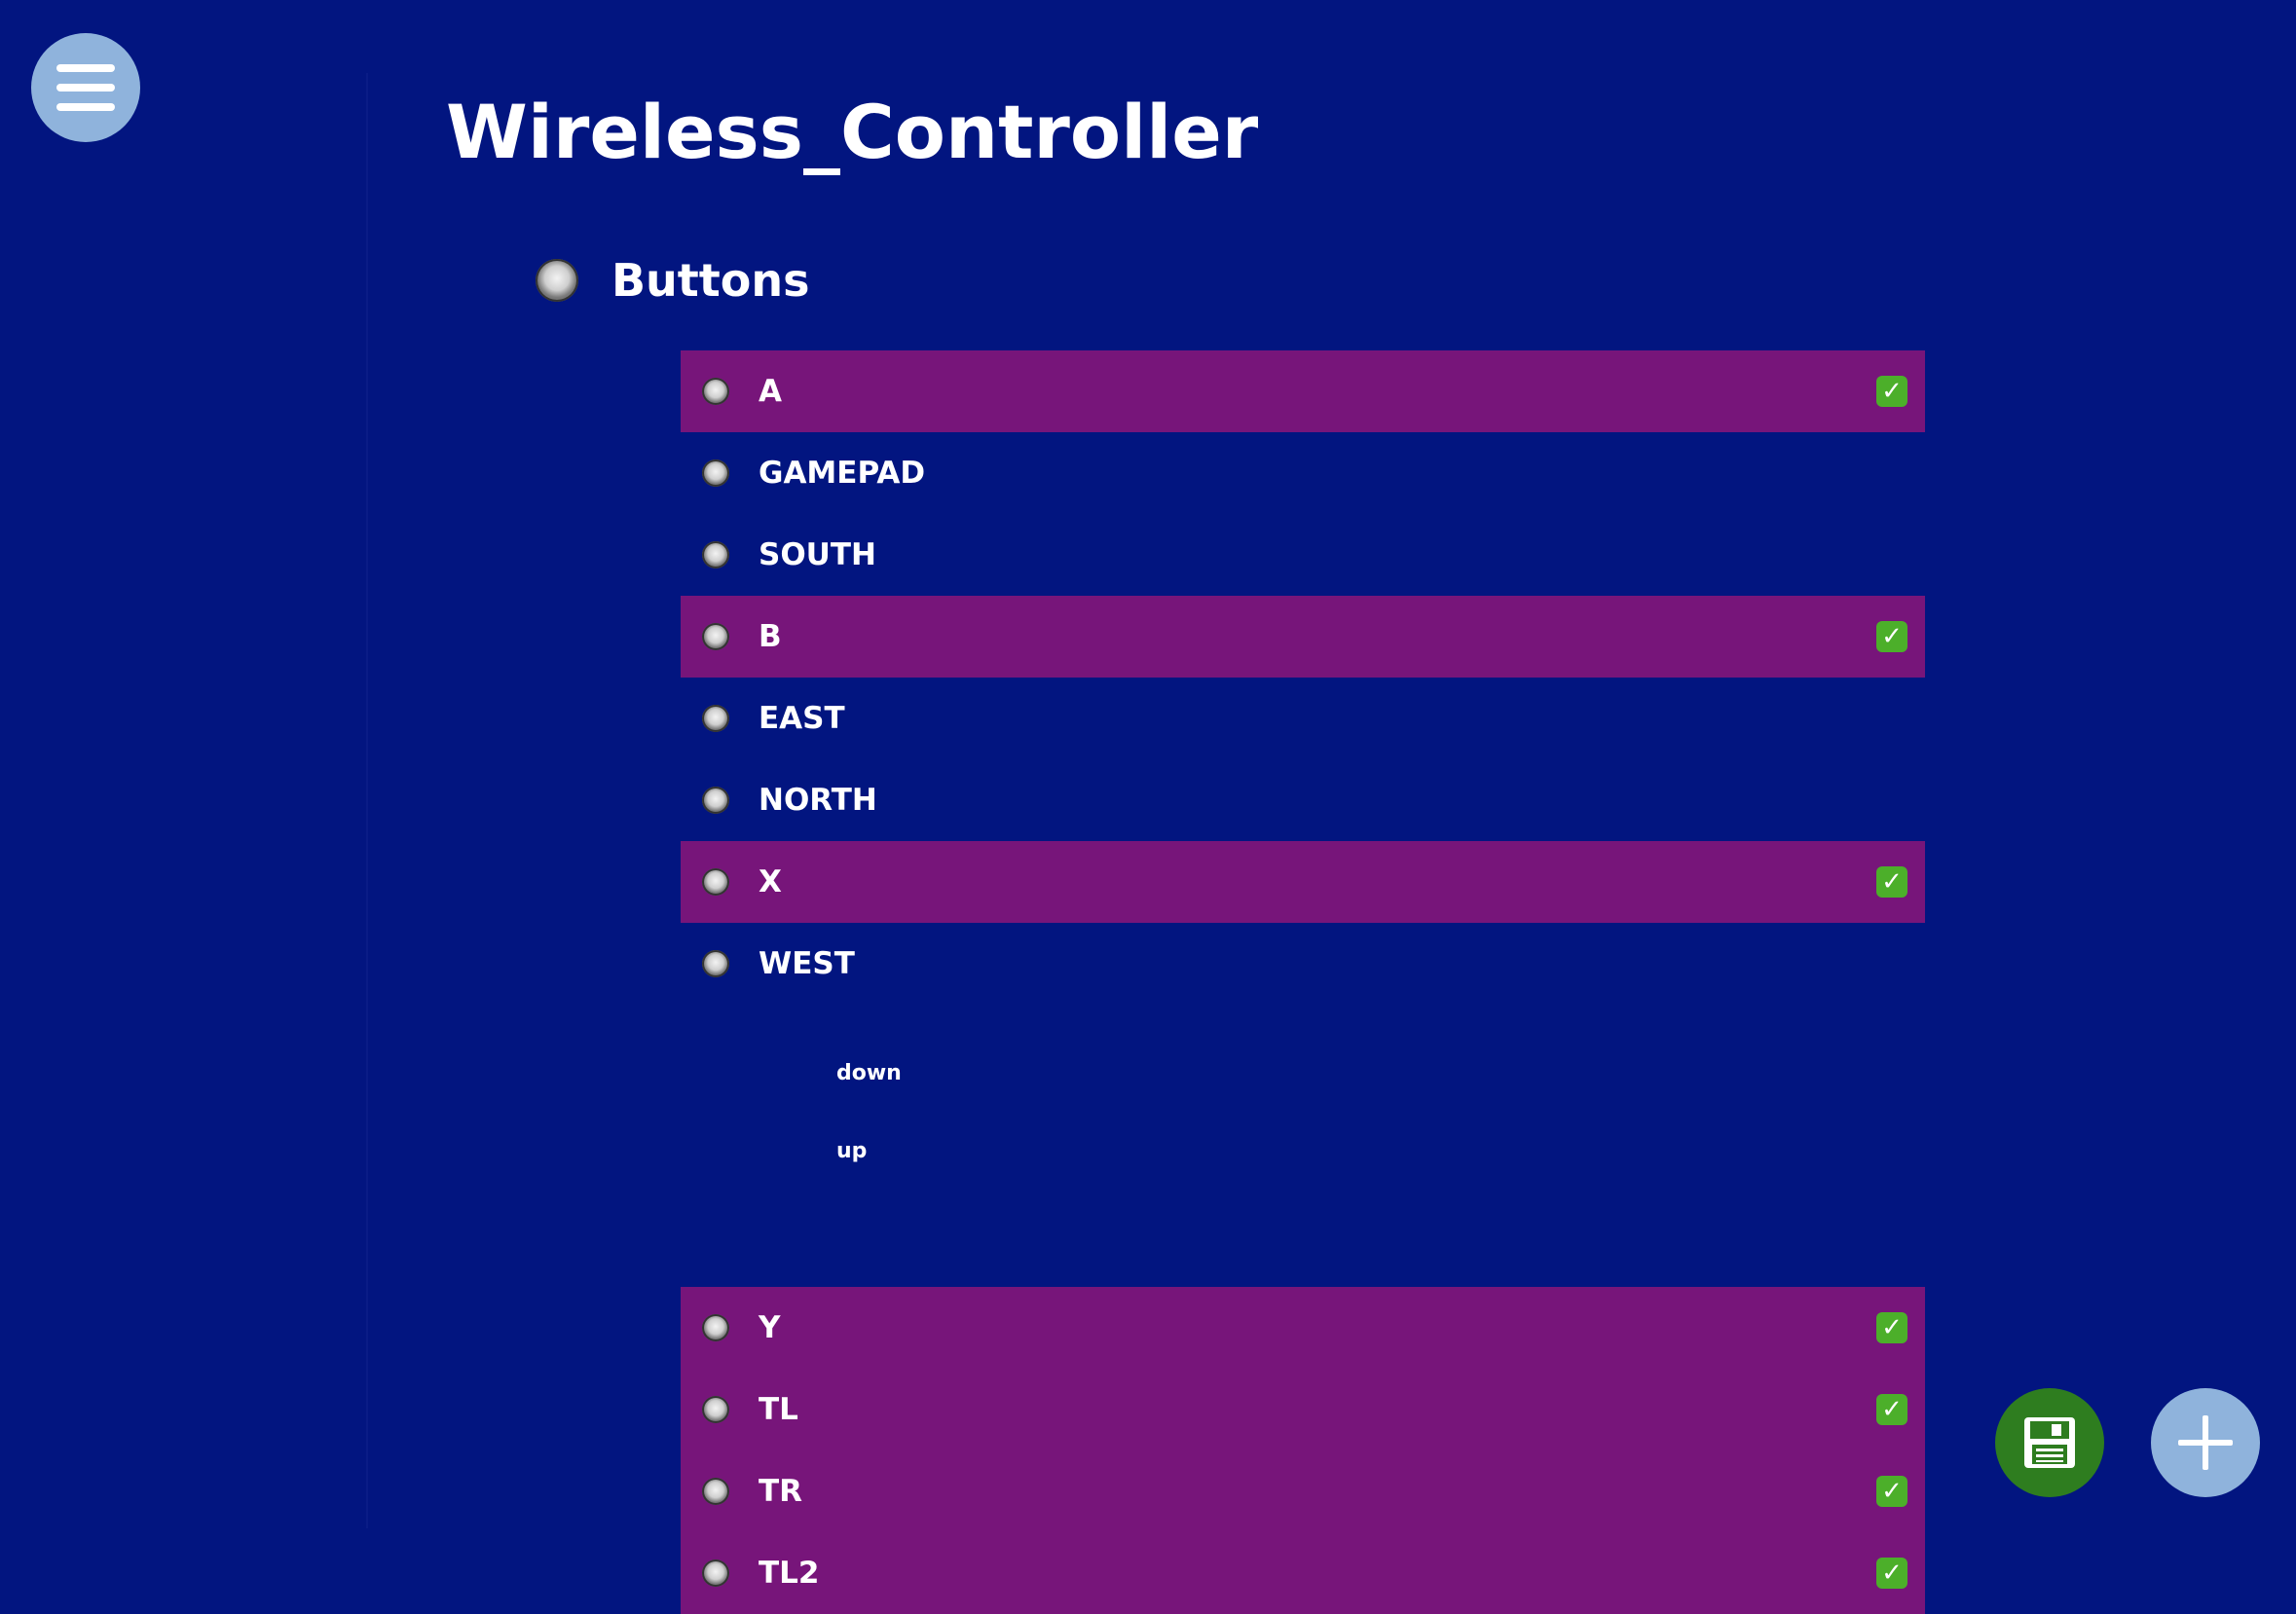 The height and width of the screenshot is (1614, 2296). What do you see at coordinates (778, 1409) in the screenshot?
I see `list-item-label: TL` at bounding box center [778, 1409].